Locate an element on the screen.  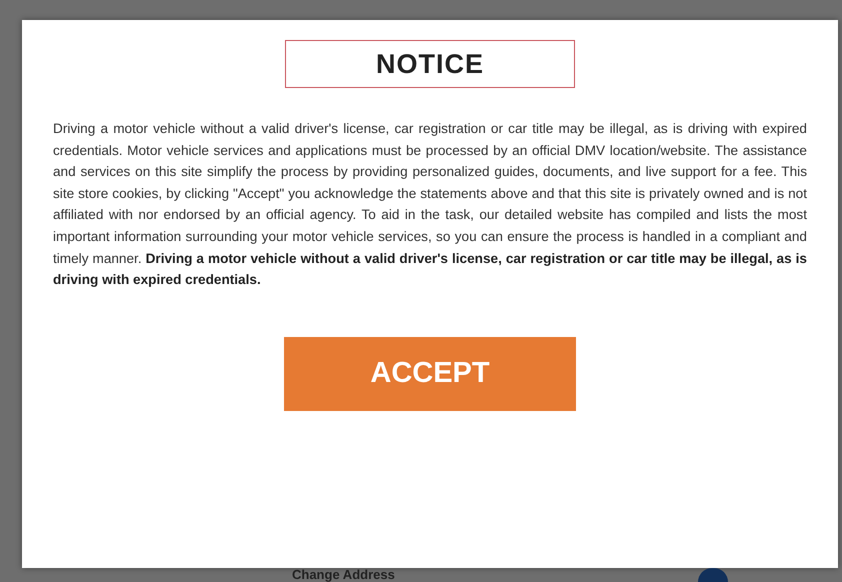
accept-button: ACCEPT is located at coordinates (430, 373).